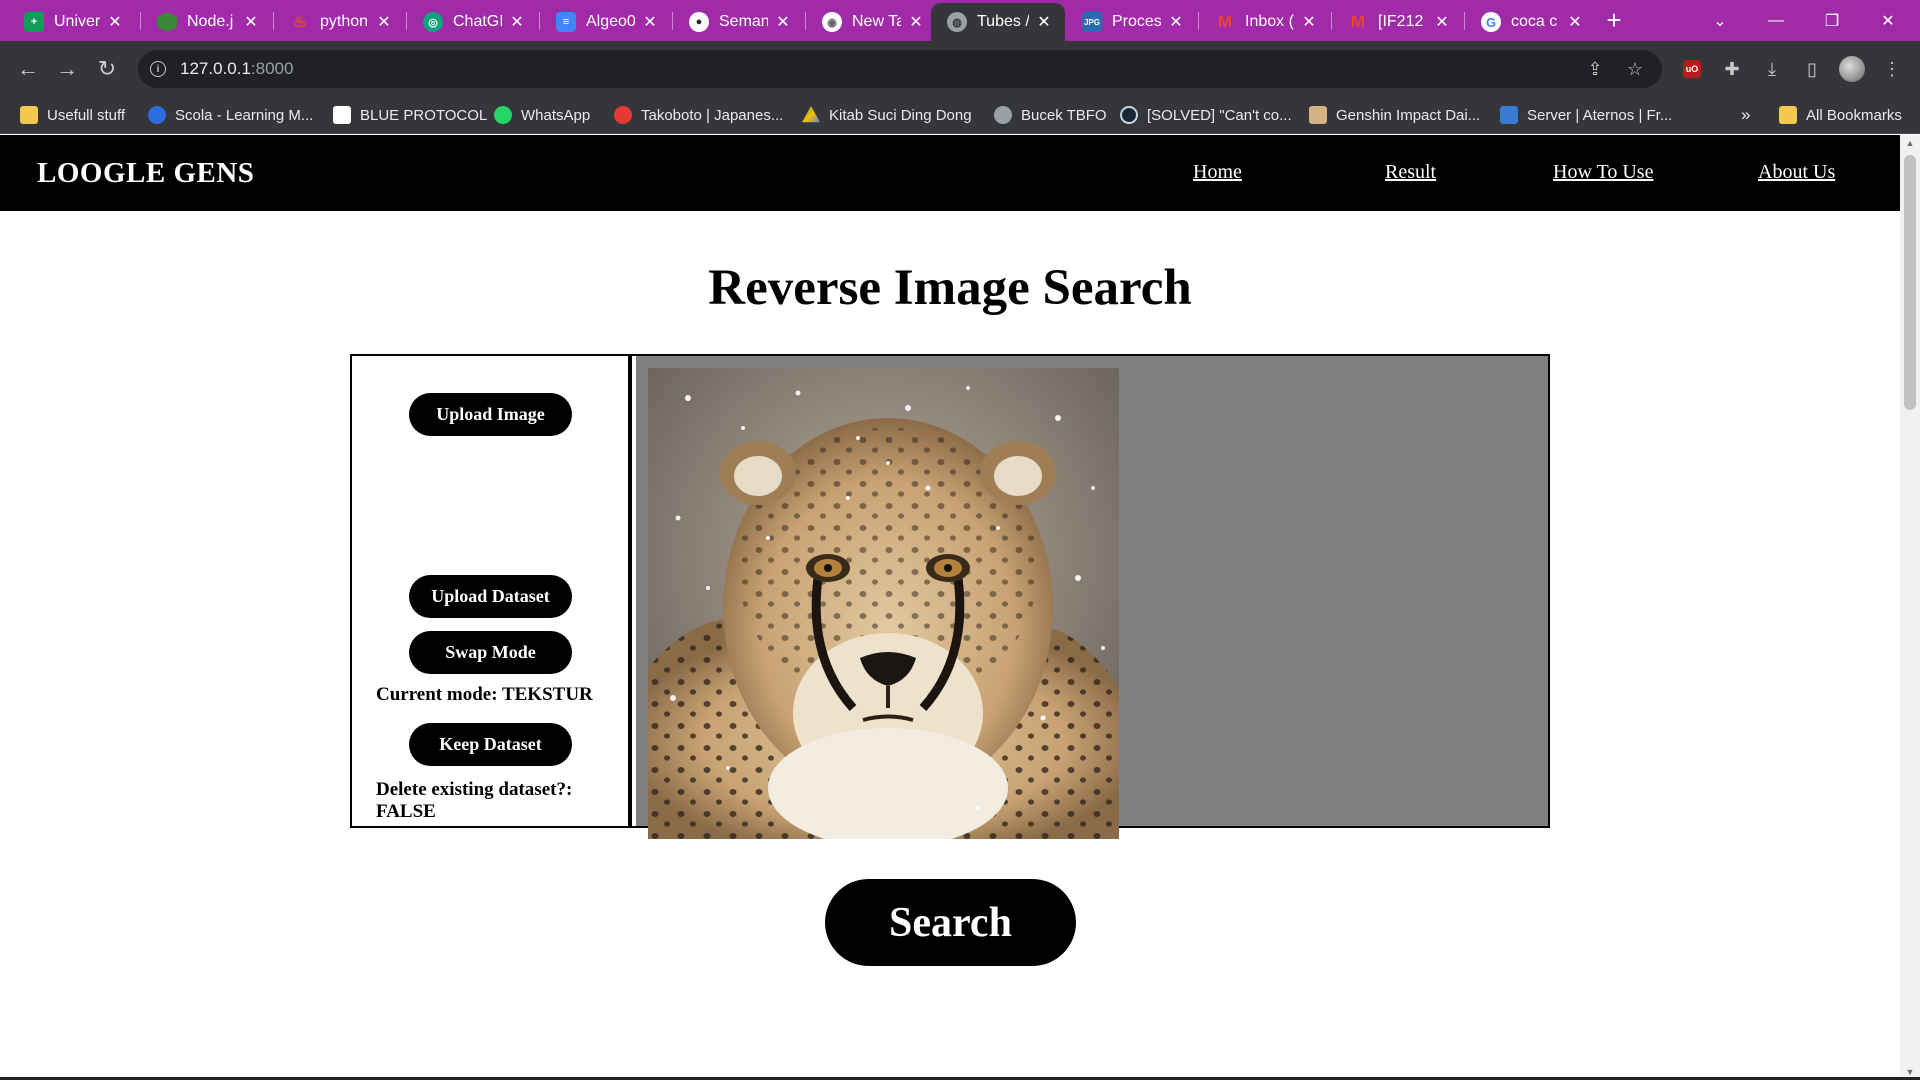  I want to click on url-host: 127.0.0.1, so click(215, 68).